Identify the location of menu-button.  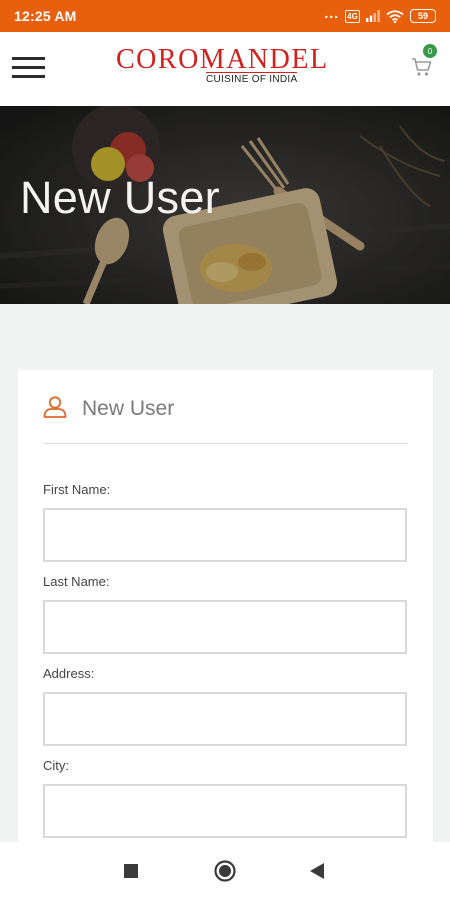
(29, 68).